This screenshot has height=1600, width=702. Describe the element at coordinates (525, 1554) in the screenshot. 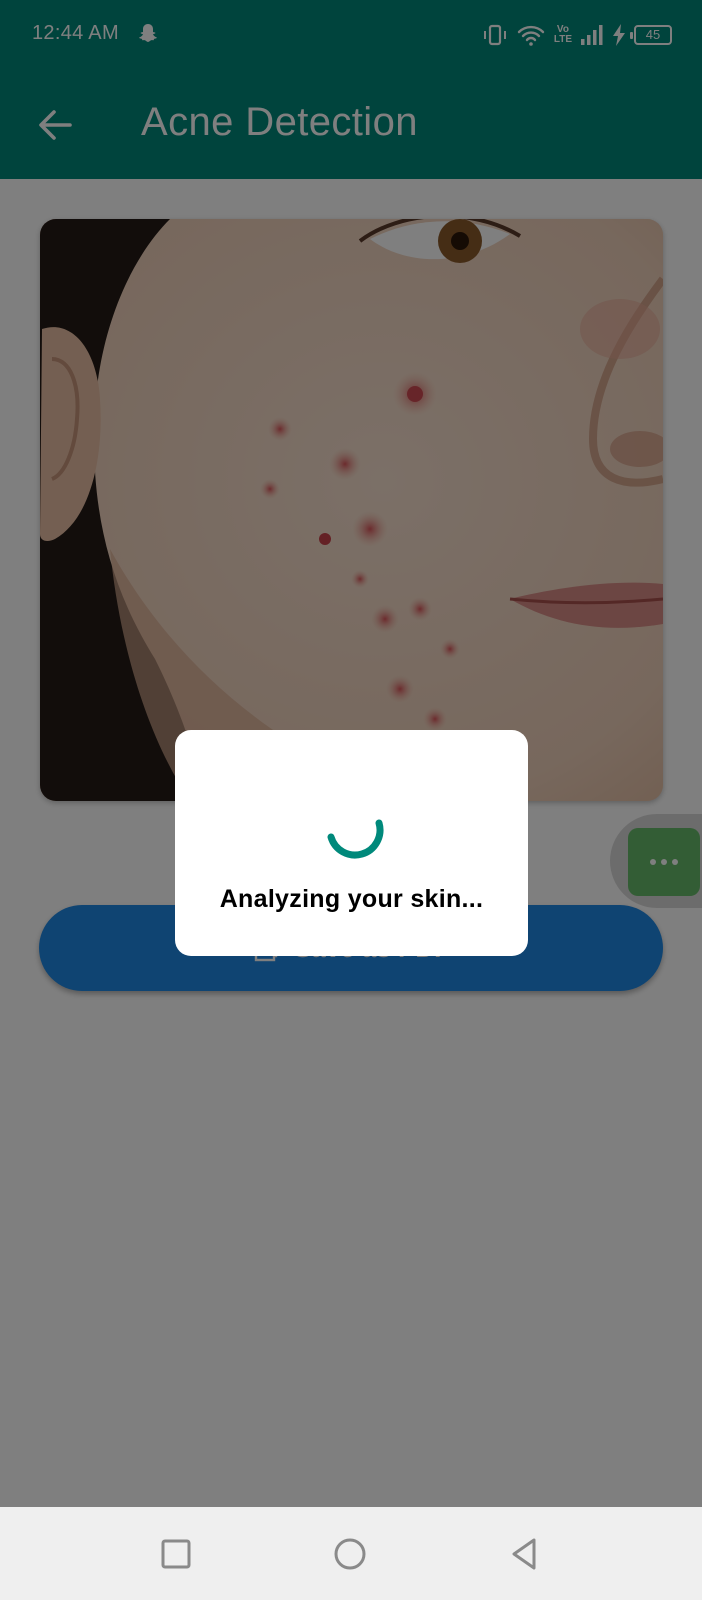

I see `back-triangle-icon` at that location.